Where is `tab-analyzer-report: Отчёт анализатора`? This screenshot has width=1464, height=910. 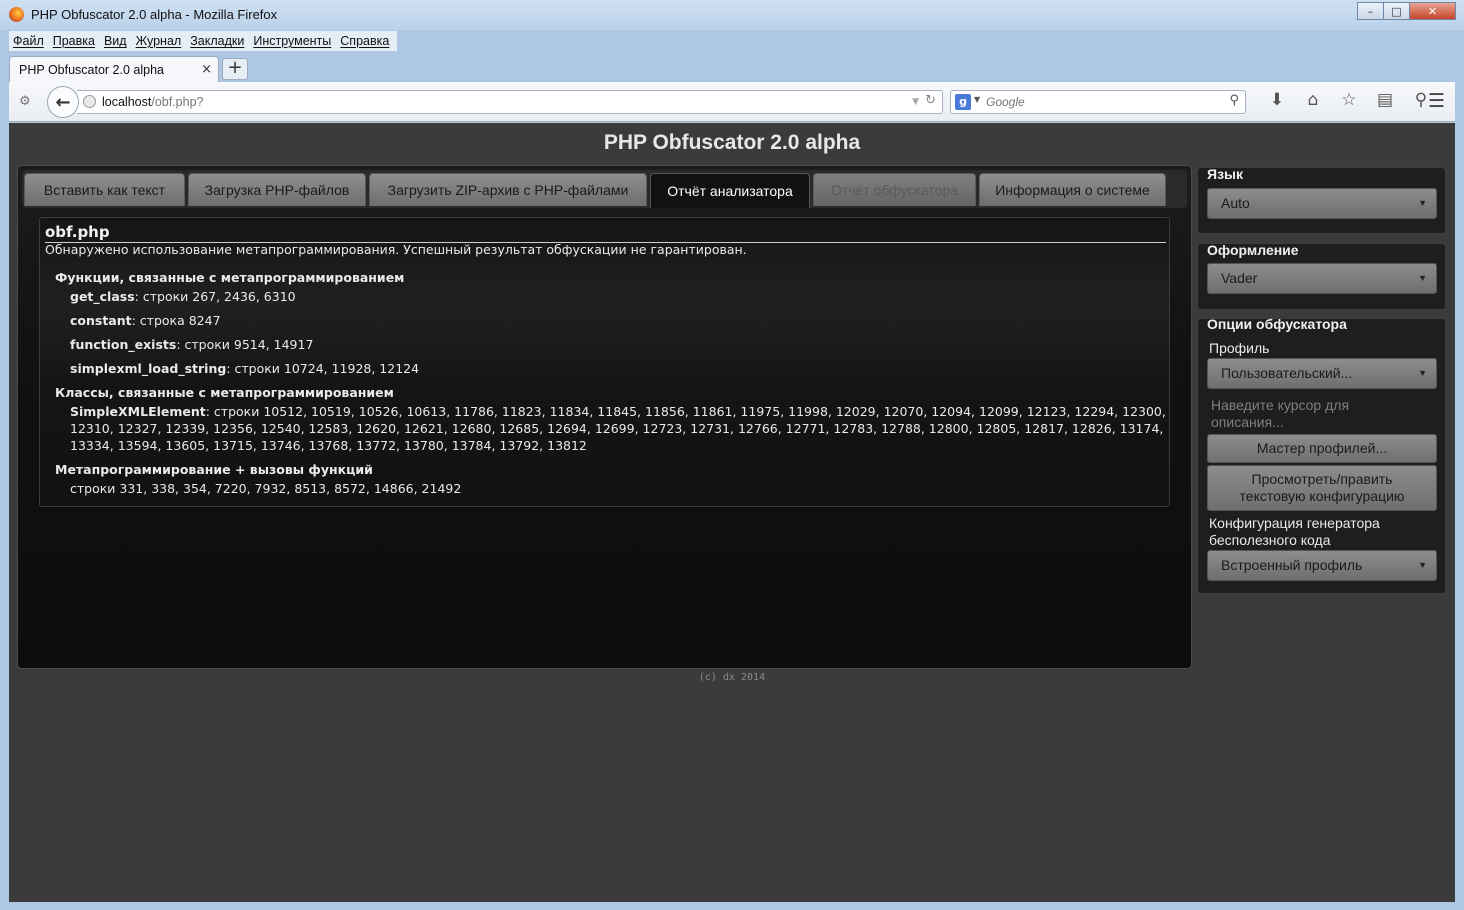
tab-analyzer-report: Отчёт анализатора is located at coordinates (730, 190).